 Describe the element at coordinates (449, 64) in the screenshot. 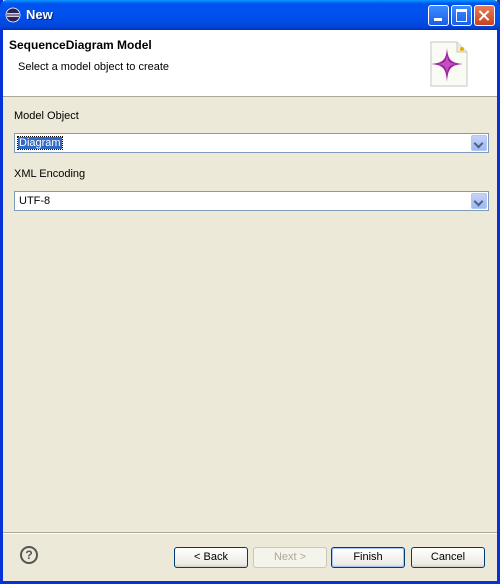

I see `new-model-wizard-icon` at that location.